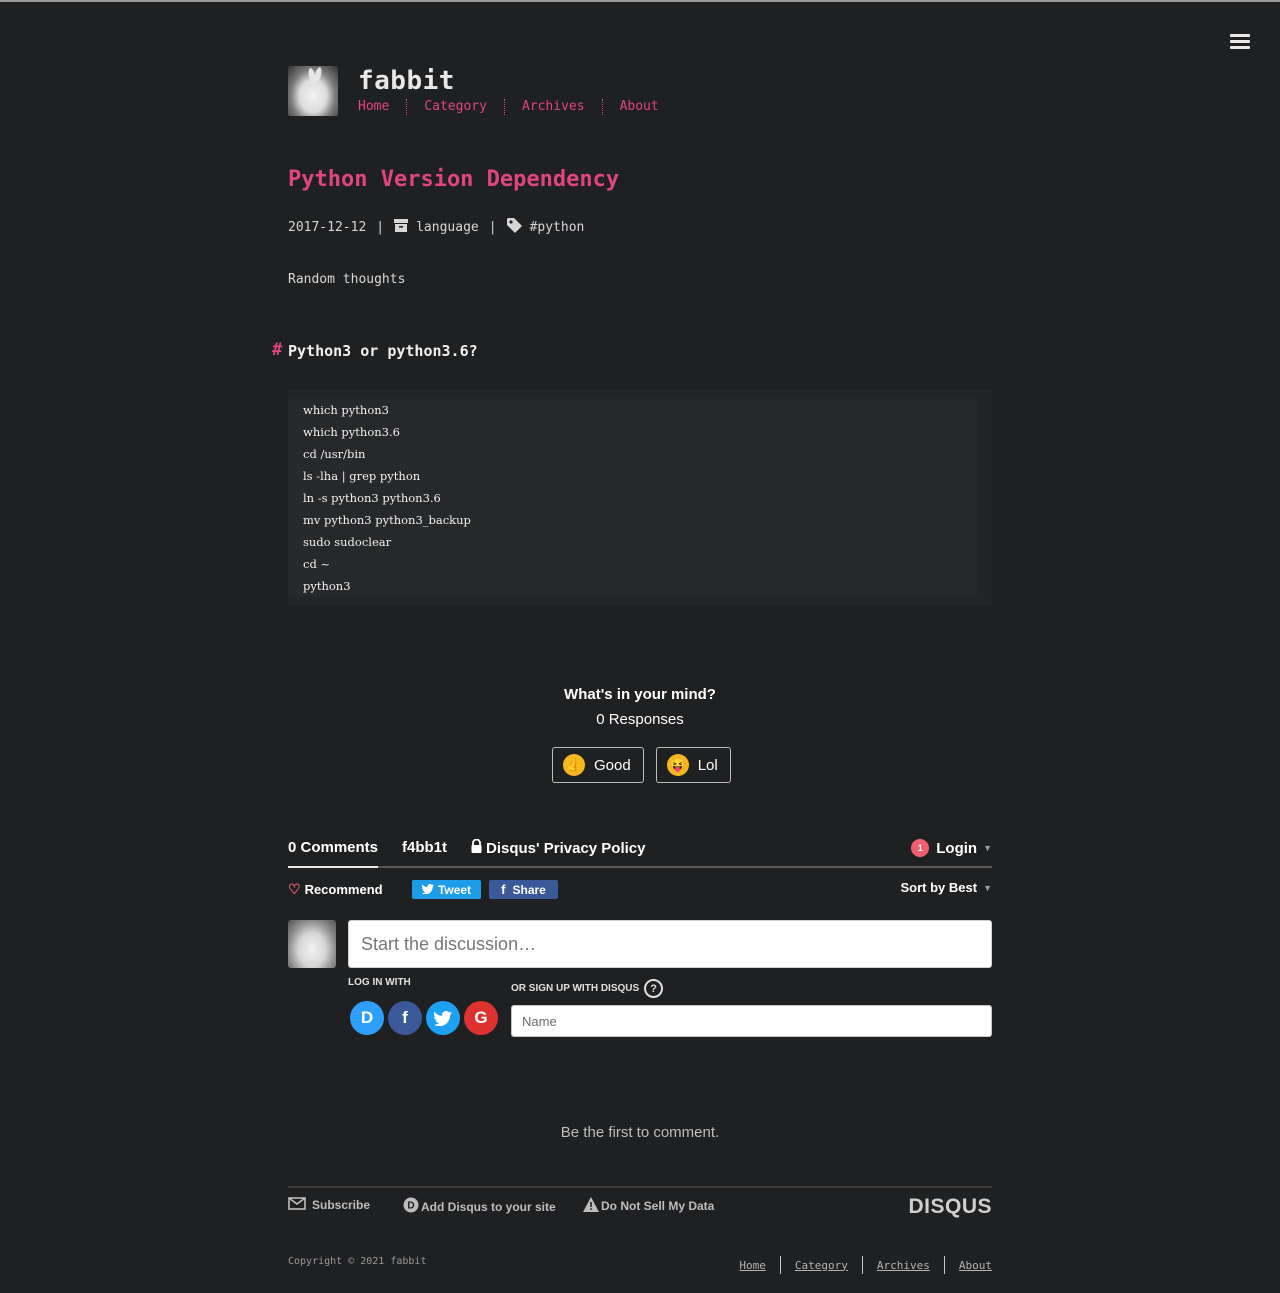 Image resolution: width=1280 pixels, height=1293 pixels. I want to click on reaction-good-button: 👍 Good, so click(598, 765).